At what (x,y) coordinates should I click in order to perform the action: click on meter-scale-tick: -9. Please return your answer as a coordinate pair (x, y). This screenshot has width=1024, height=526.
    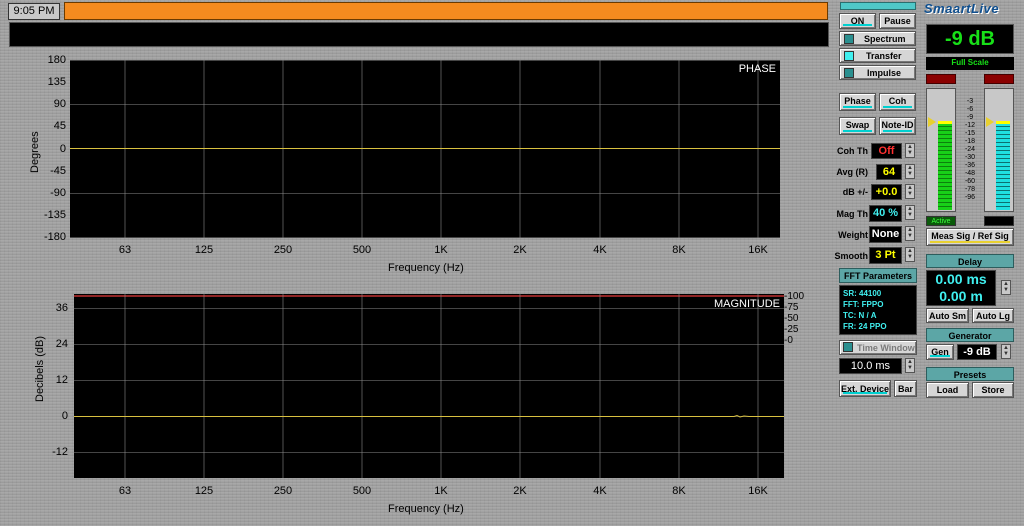
    Looking at the image, I should click on (970, 117).